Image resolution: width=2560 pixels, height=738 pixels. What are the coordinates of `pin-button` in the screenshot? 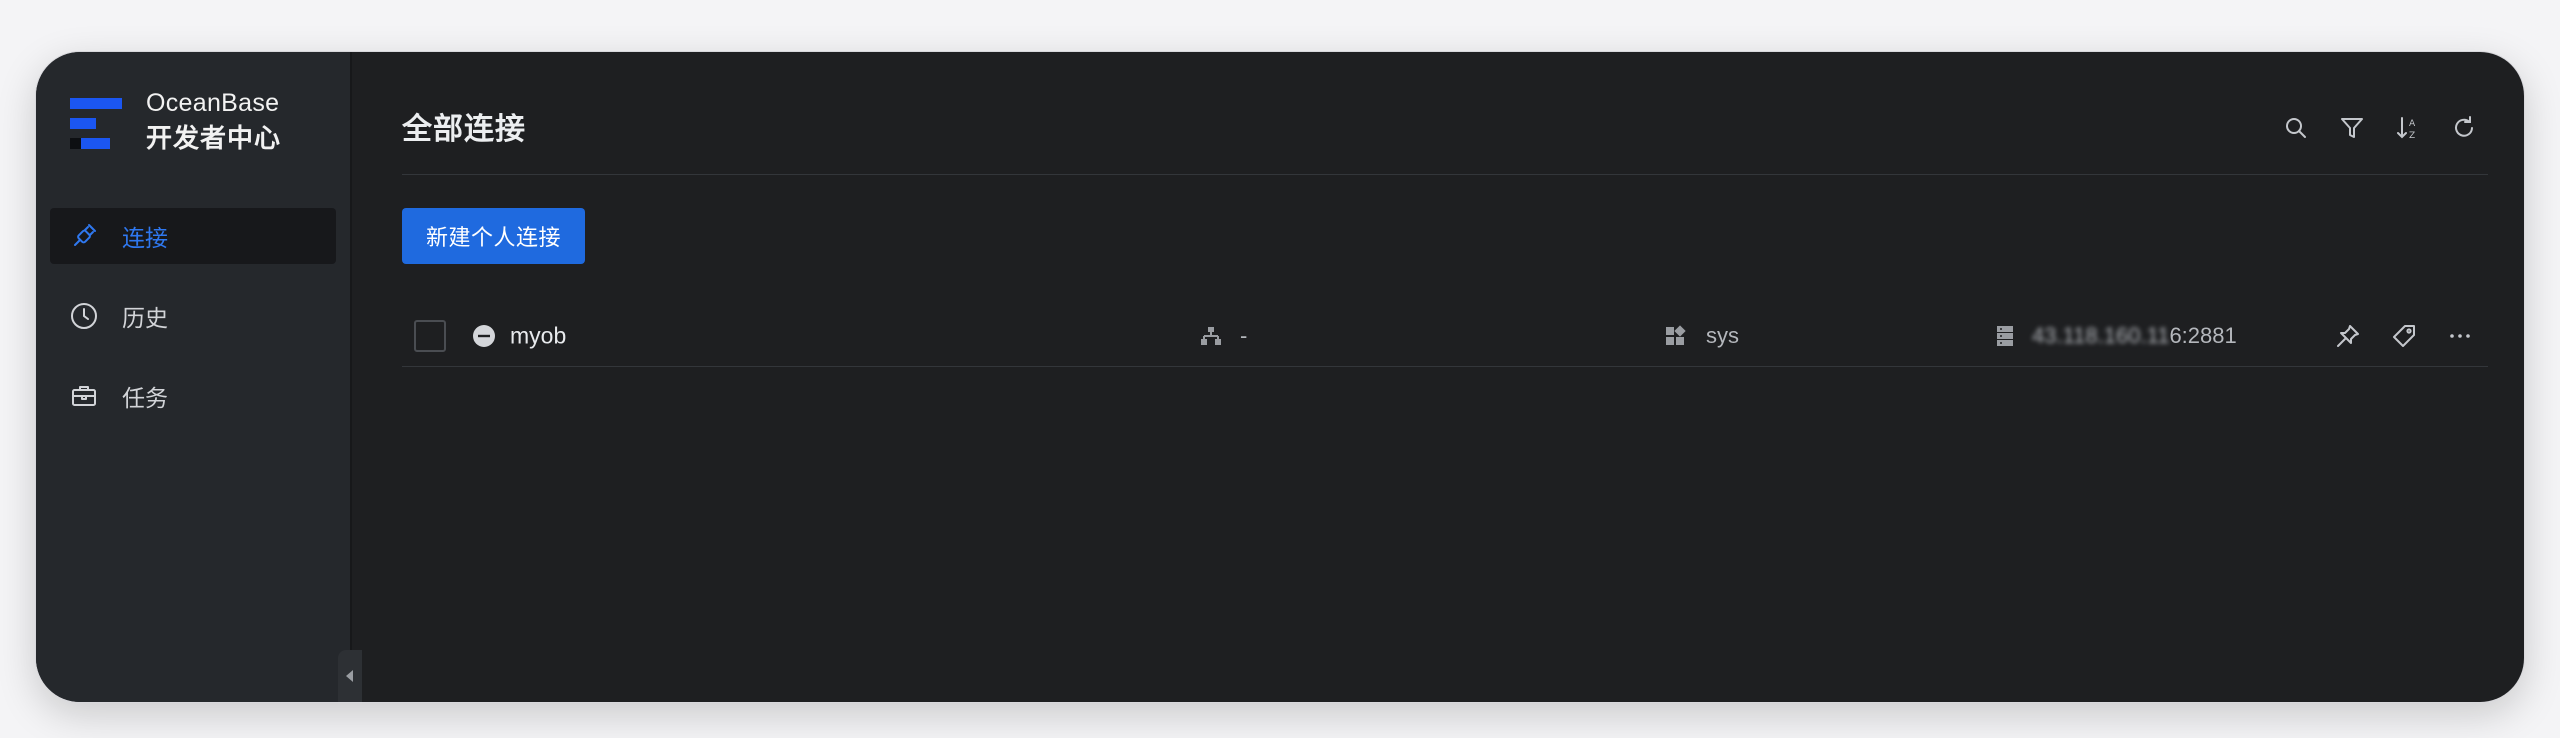 It's located at (2348, 336).